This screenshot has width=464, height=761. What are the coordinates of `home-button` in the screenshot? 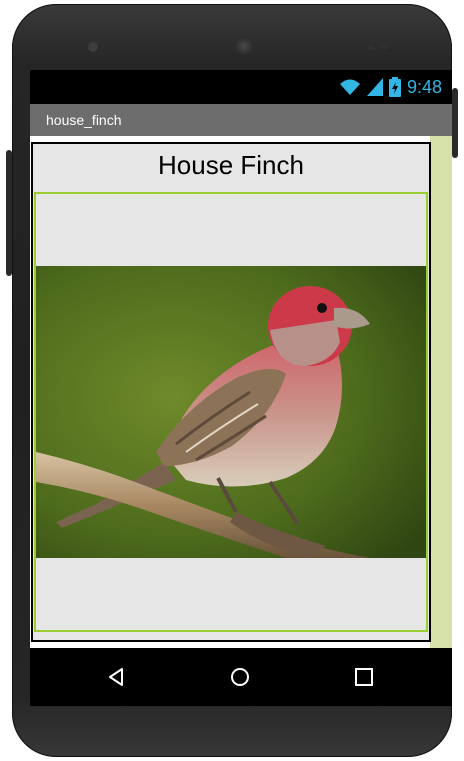 It's located at (240, 677).